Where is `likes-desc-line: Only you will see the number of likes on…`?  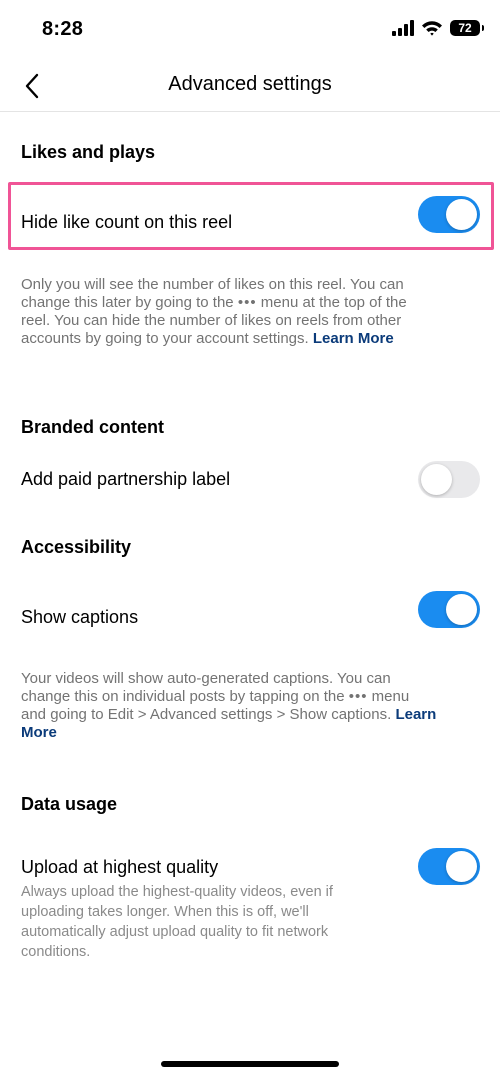
likes-desc-line: Only you will see the number of likes on… is located at coordinates (212, 284).